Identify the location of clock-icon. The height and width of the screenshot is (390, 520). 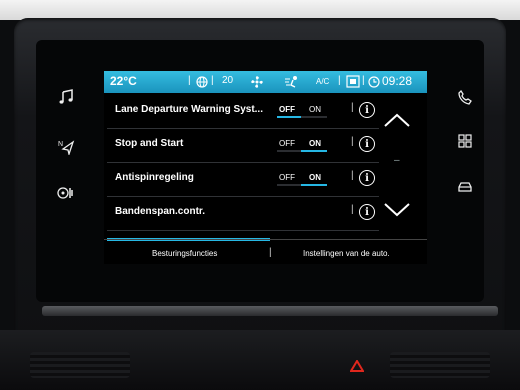
(374, 82).